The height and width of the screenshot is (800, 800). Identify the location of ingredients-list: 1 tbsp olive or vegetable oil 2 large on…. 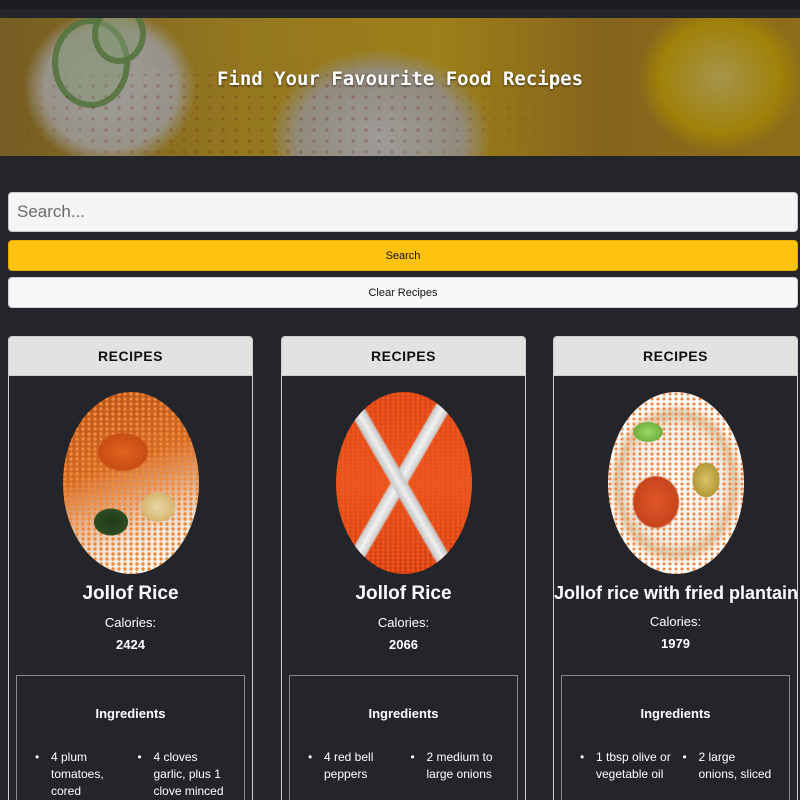
(675, 766).